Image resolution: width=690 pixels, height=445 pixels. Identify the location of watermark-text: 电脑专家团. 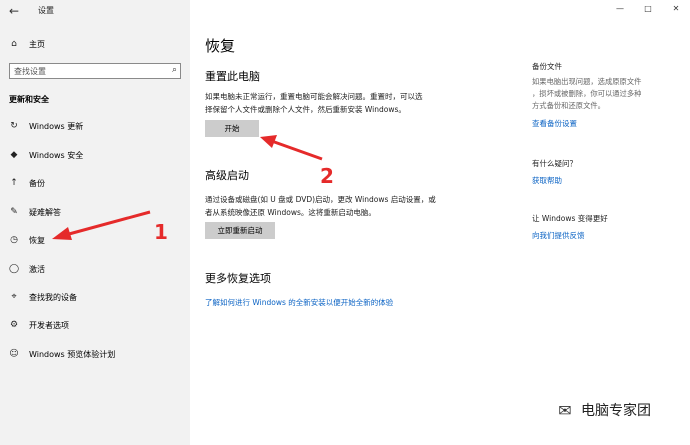
(616, 411).